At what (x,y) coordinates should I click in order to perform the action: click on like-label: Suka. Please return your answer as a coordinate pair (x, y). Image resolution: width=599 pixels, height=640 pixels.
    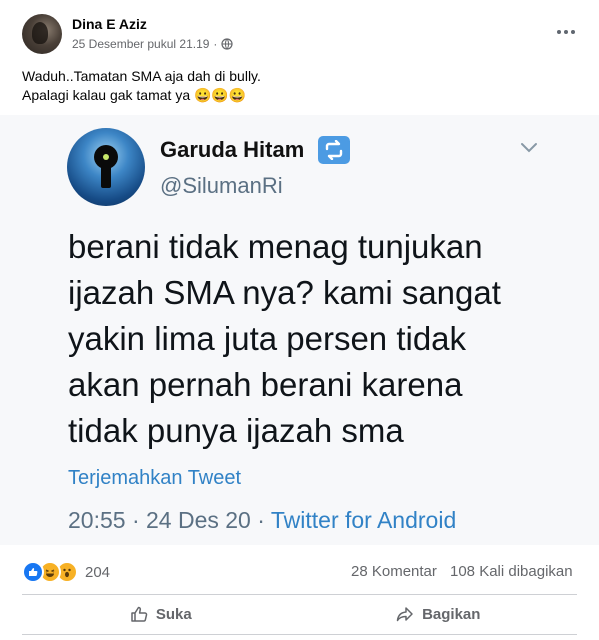
    Looking at the image, I should click on (173, 614).